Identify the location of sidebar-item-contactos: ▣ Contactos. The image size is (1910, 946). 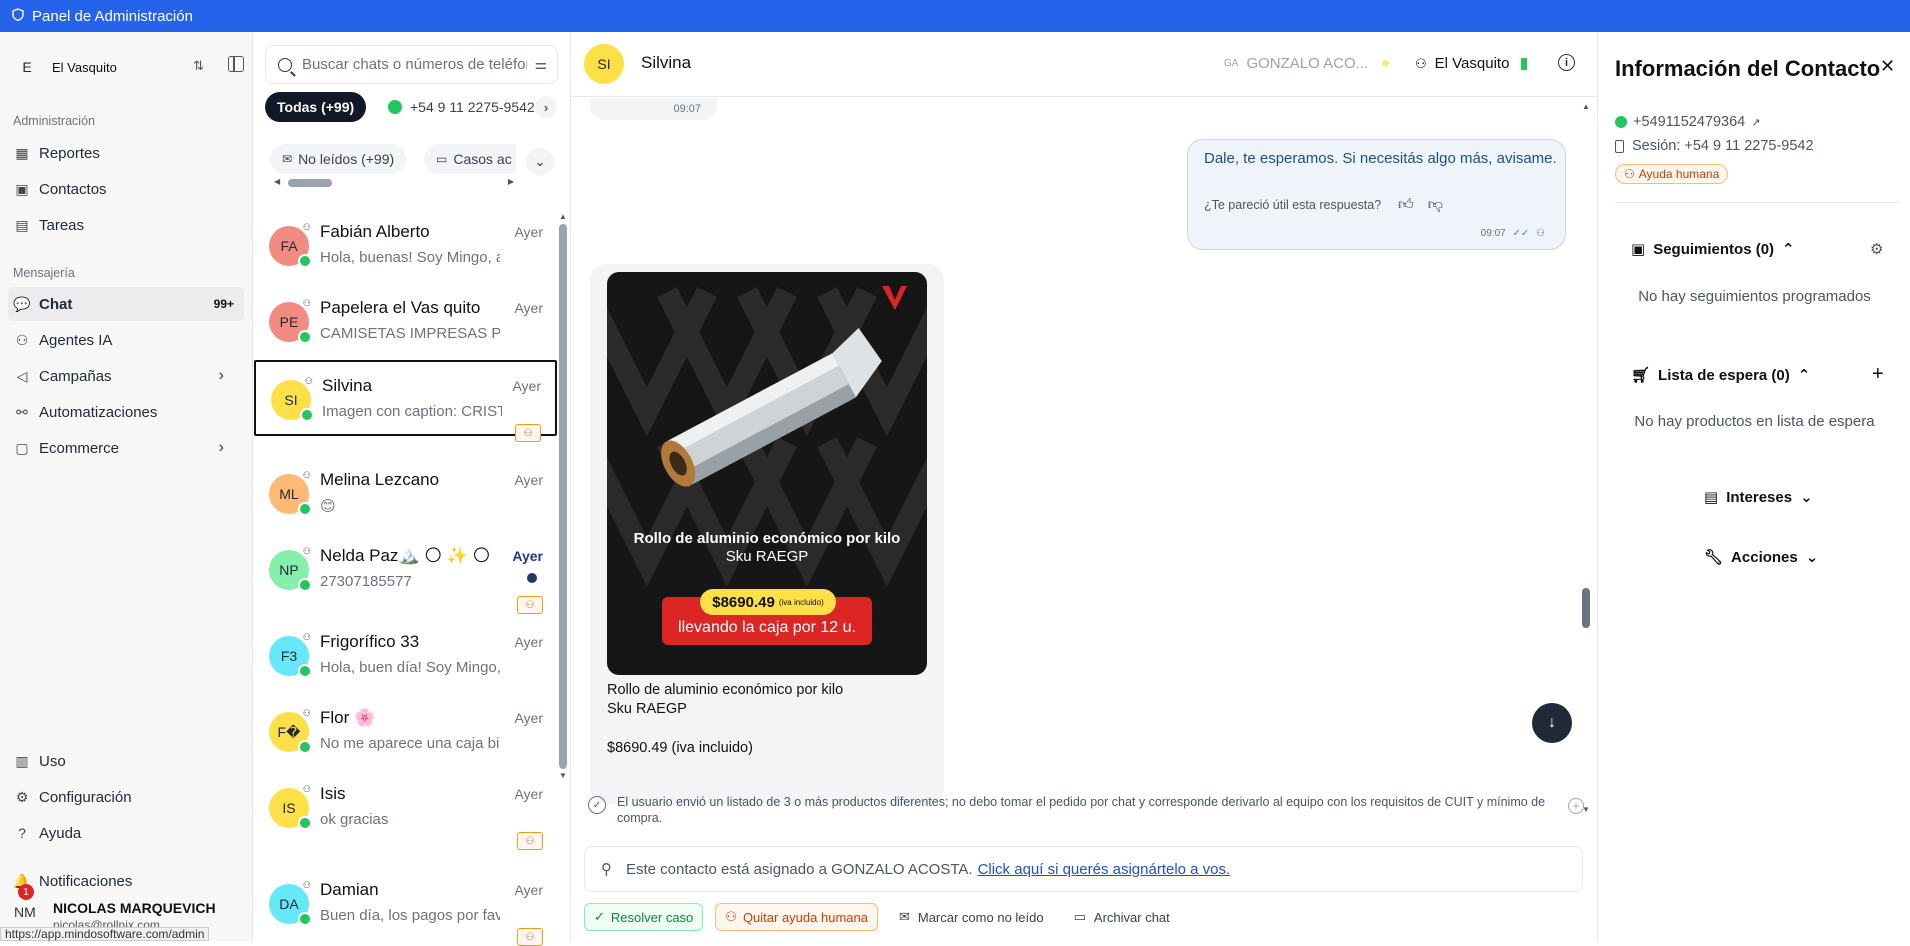
(126, 189).